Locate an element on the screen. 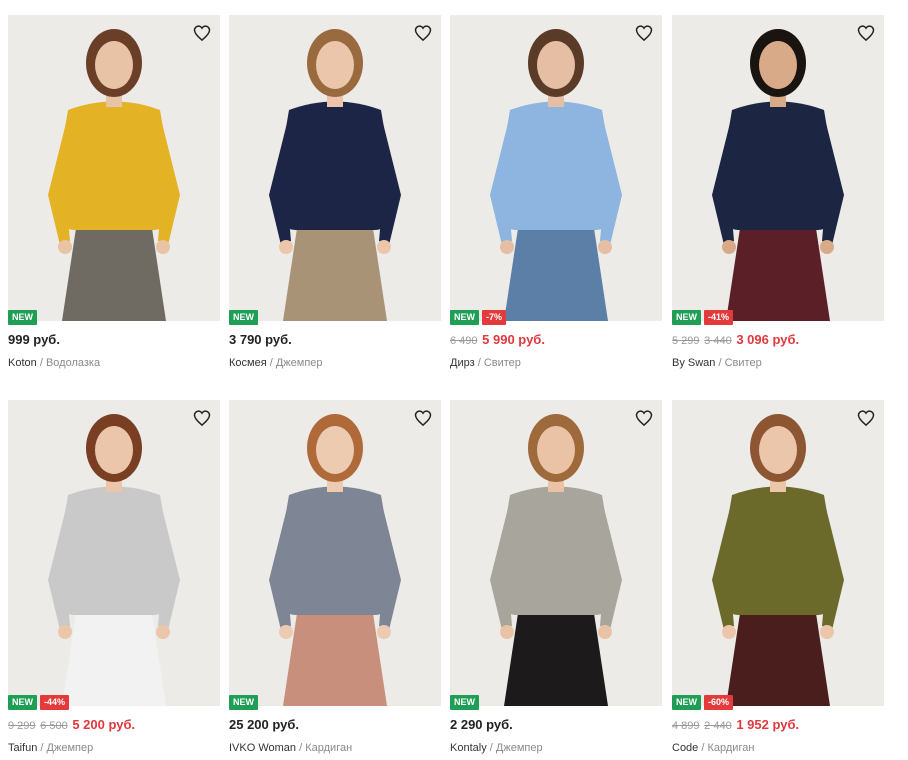 The image size is (908, 760). current-price: 999 руб. is located at coordinates (34, 339).